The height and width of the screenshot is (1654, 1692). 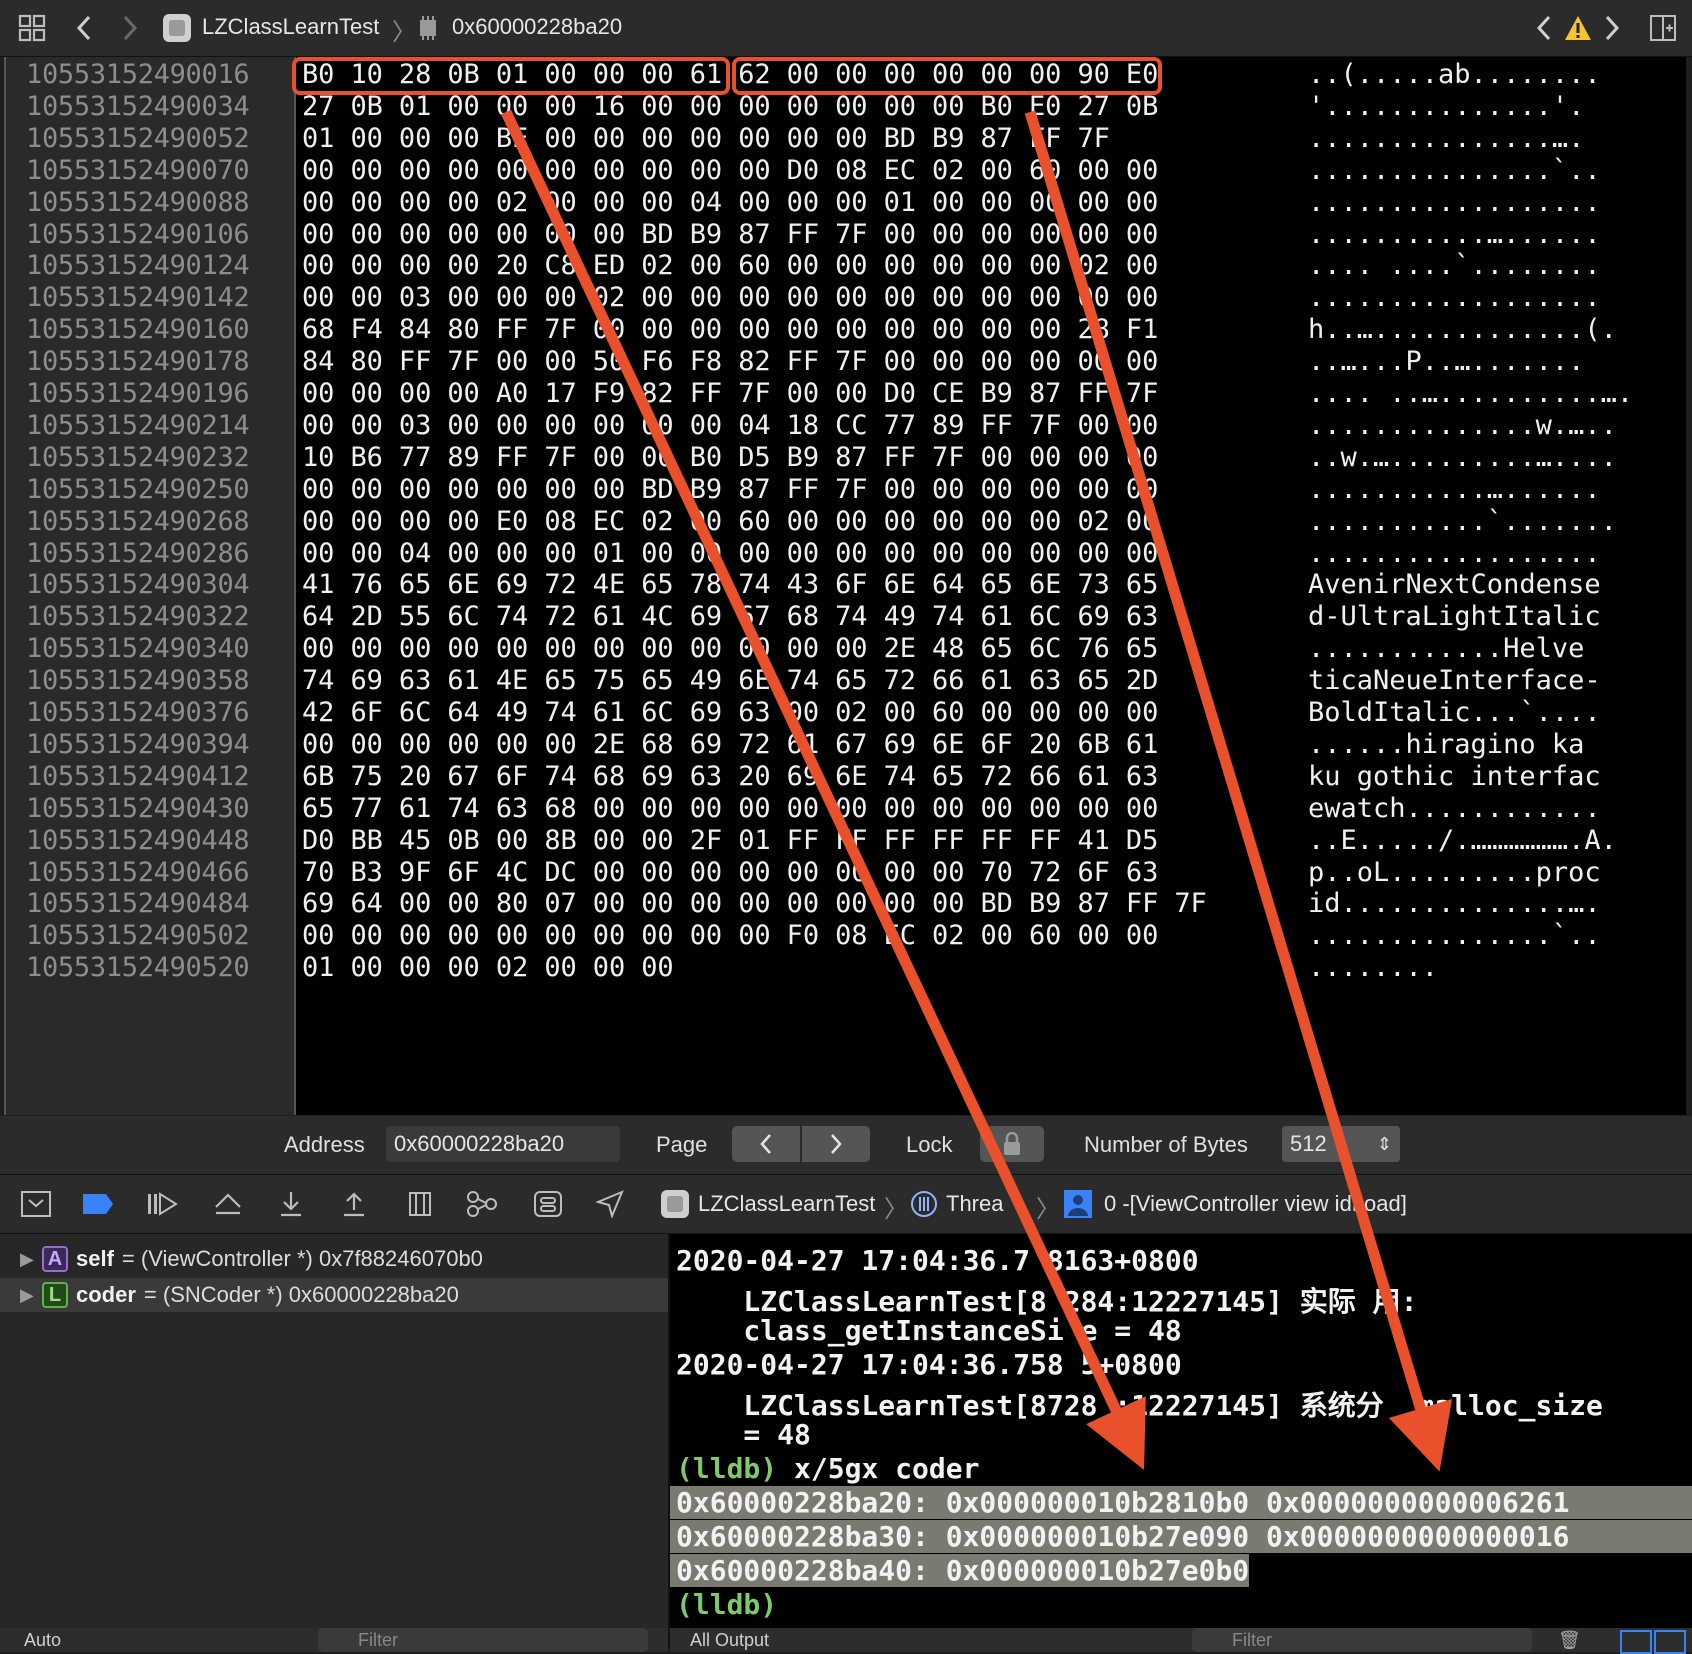 What do you see at coordinates (138, 968) in the screenshot?
I see `memory-address-label: 10553152490520` at bounding box center [138, 968].